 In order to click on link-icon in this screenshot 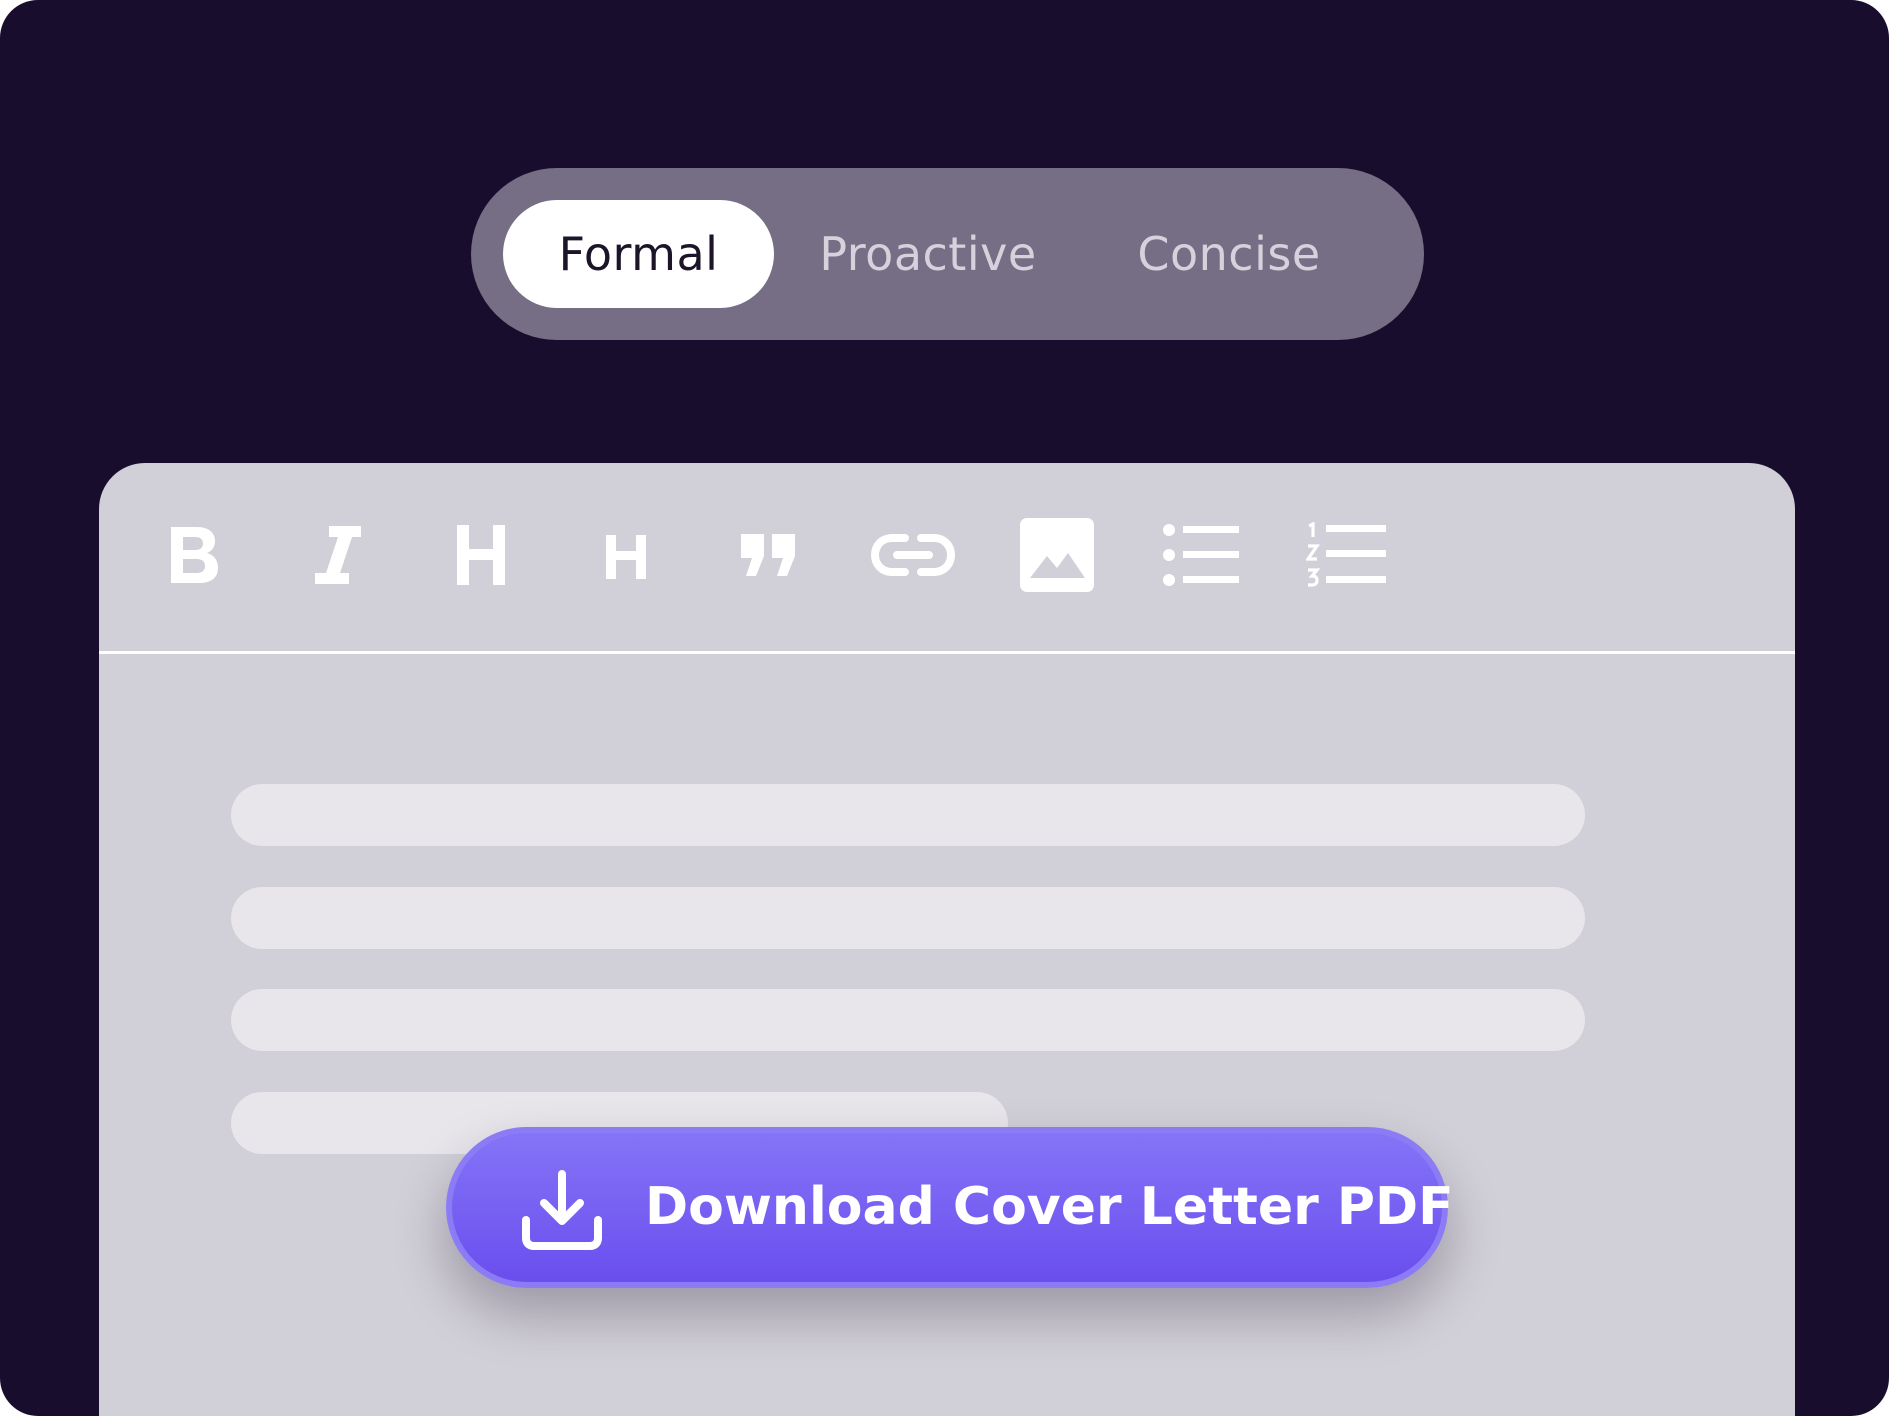, I will do `click(913, 555)`.